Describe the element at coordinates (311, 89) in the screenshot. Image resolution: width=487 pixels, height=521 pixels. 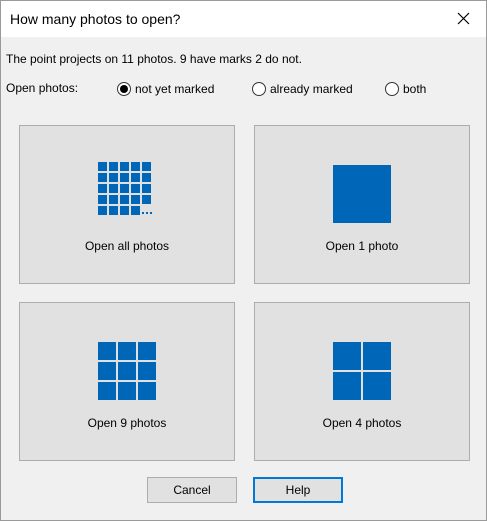
I see `radio-label: already marked` at that location.